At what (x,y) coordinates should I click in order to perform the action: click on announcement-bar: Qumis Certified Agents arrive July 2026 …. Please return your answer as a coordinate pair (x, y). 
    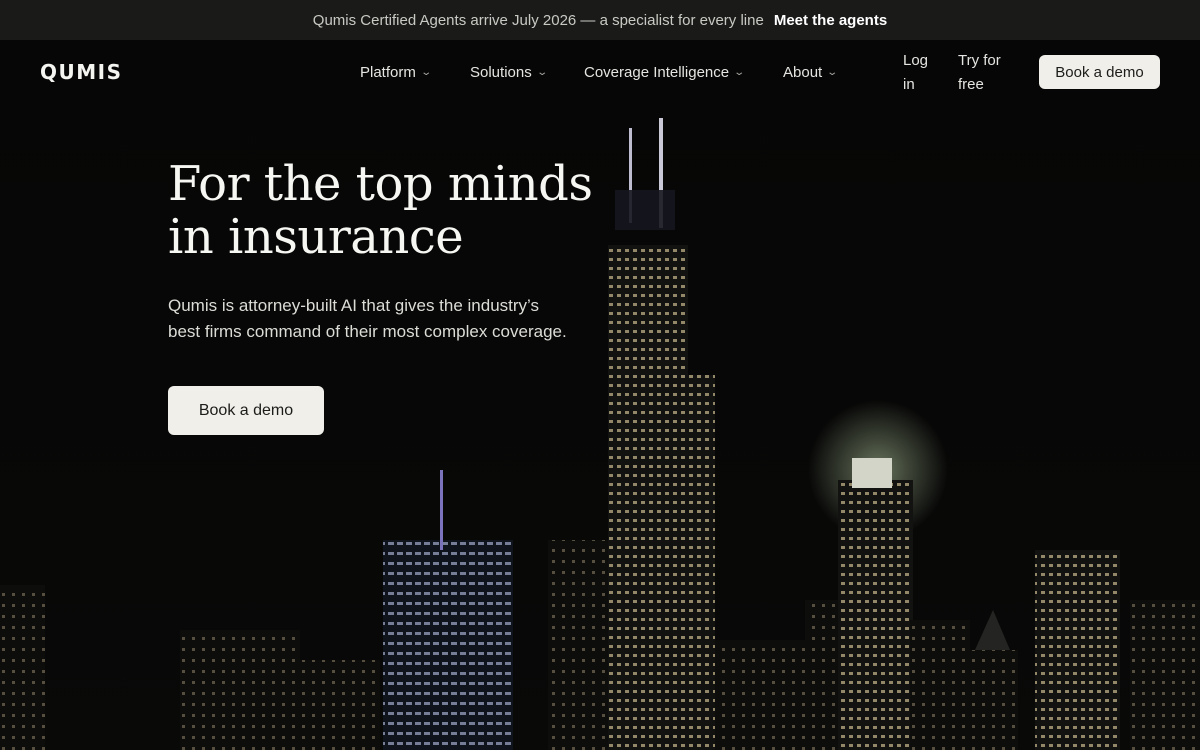
    Looking at the image, I should click on (600, 20).